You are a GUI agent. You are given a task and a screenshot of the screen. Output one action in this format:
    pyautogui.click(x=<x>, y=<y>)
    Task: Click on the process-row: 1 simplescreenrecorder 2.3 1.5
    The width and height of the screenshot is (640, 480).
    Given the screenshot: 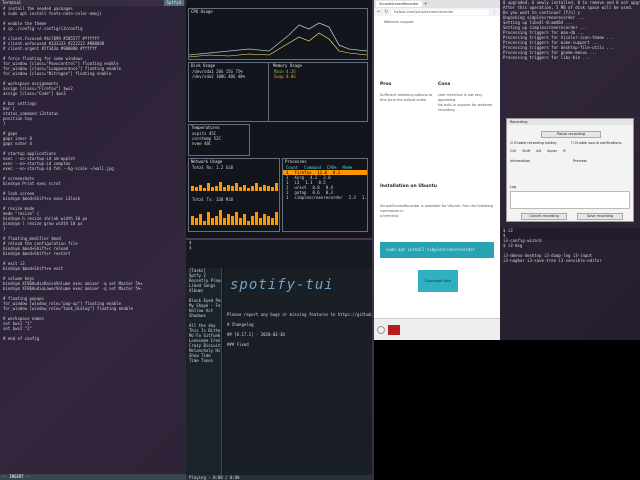 What is the action you would take?
    pyautogui.click(x=325, y=197)
    